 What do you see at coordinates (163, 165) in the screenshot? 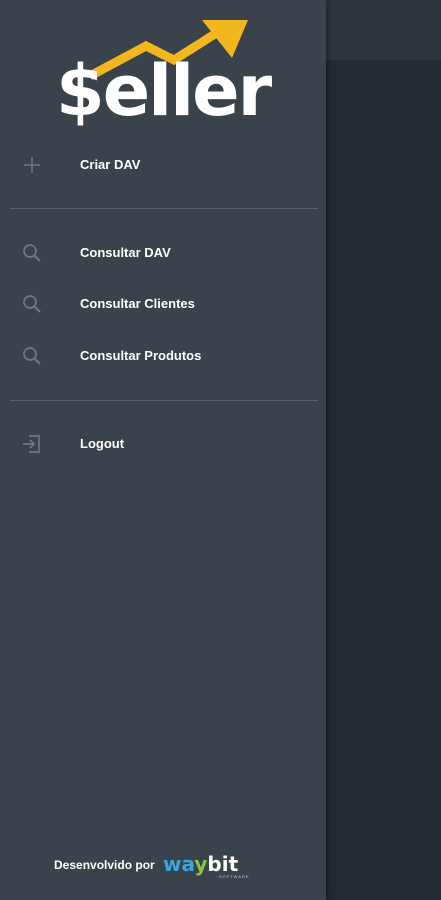
I see `menu-item-criar-dav: Criar DAV` at bounding box center [163, 165].